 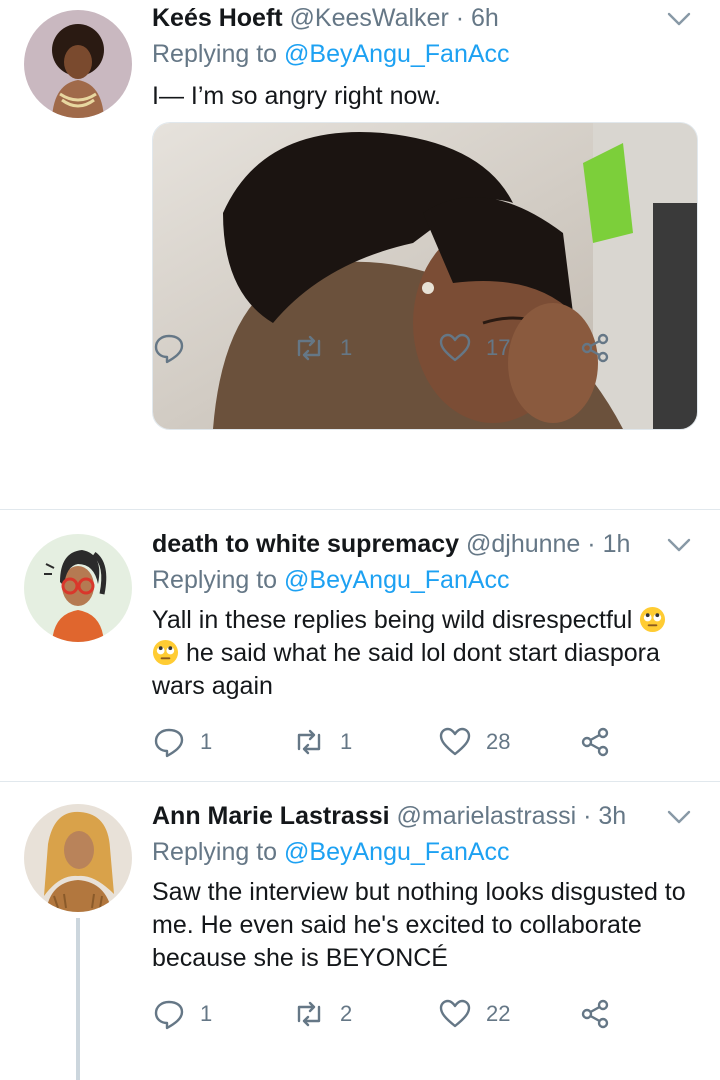 I want to click on like-count: 22, so click(x=498, y=1013).